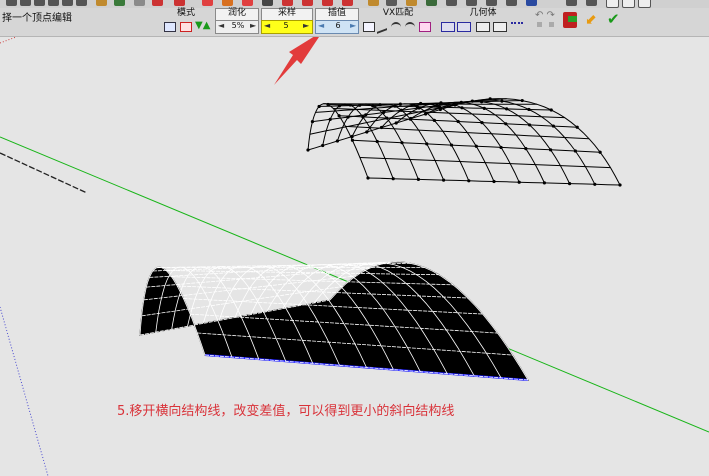  What do you see at coordinates (353, 26) in the screenshot?
I see `interp-increase-icon: ►` at bounding box center [353, 26].